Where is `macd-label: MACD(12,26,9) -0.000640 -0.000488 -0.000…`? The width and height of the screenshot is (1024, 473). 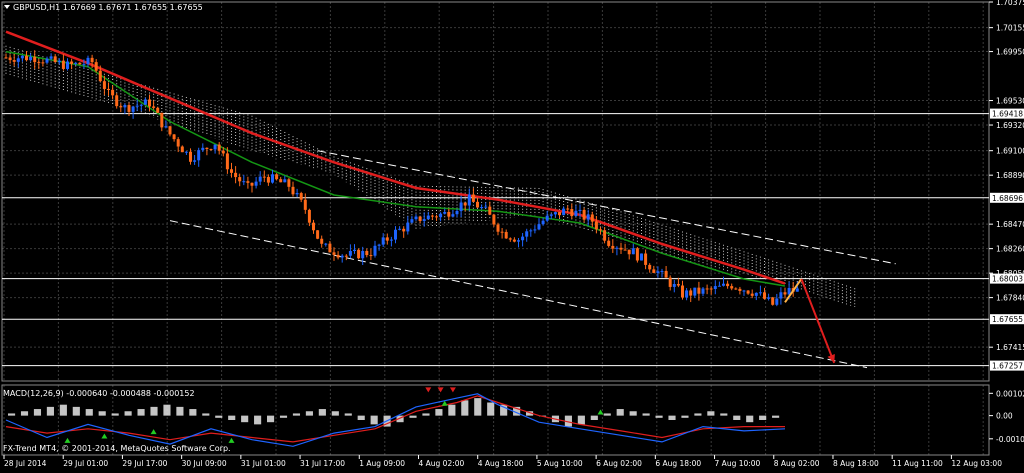
macd-label: MACD(12,26,9) -0.000640 -0.000488 -0.000… is located at coordinates (99, 393).